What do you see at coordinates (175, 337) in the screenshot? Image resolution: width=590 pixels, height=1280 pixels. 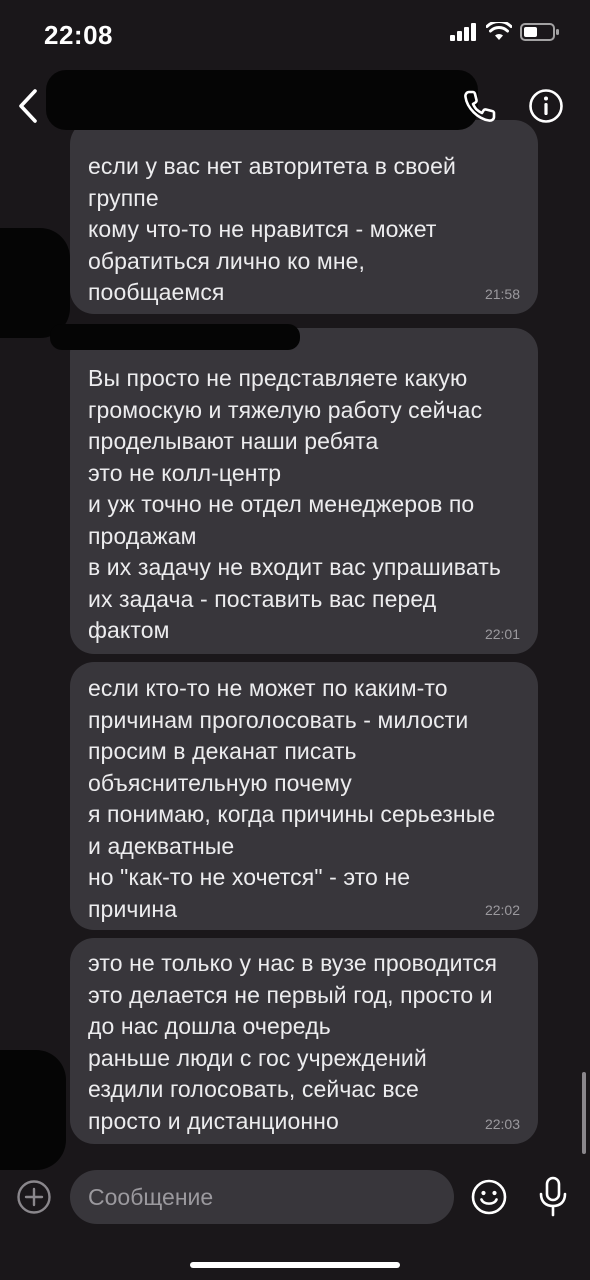 I see `redacted-sender-name` at bounding box center [175, 337].